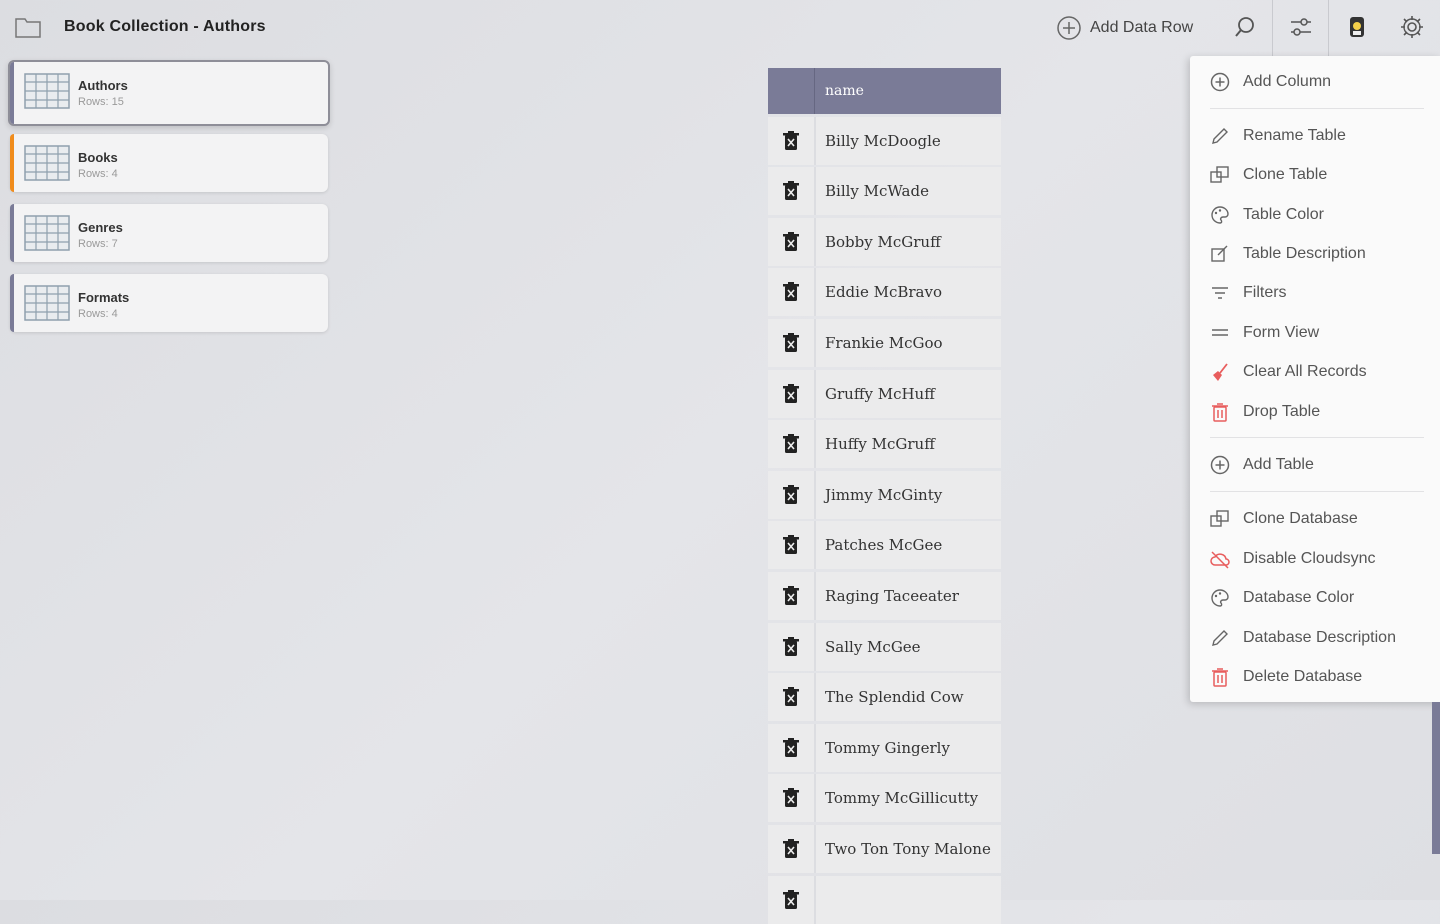 This screenshot has width=1440, height=924. Describe the element at coordinates (1272, 28) in the screenshot. I see `toolbar-divider` at that location.